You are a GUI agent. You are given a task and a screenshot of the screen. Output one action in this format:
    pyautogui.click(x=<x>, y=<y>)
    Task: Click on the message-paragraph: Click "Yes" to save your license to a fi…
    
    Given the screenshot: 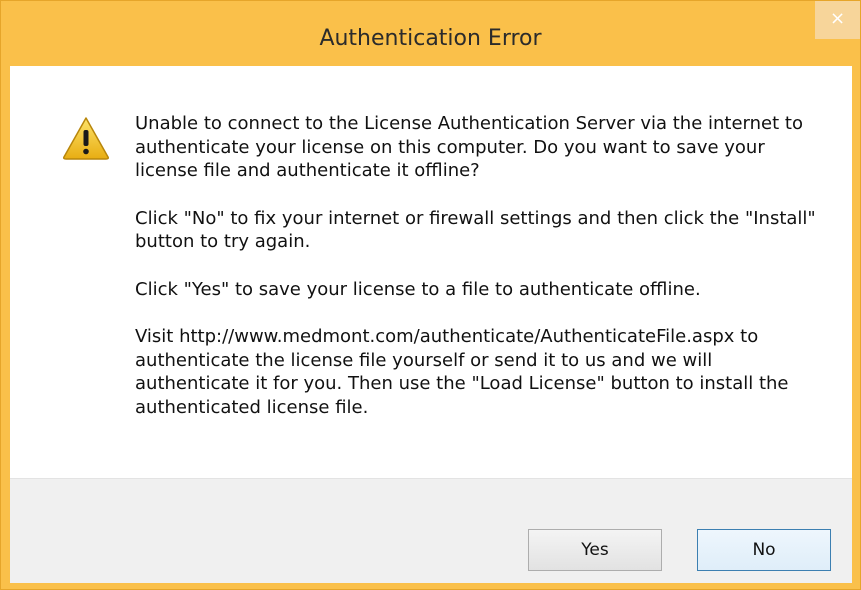 What is the action you would take?
    pyautogui.click(x=418, y=289)
    